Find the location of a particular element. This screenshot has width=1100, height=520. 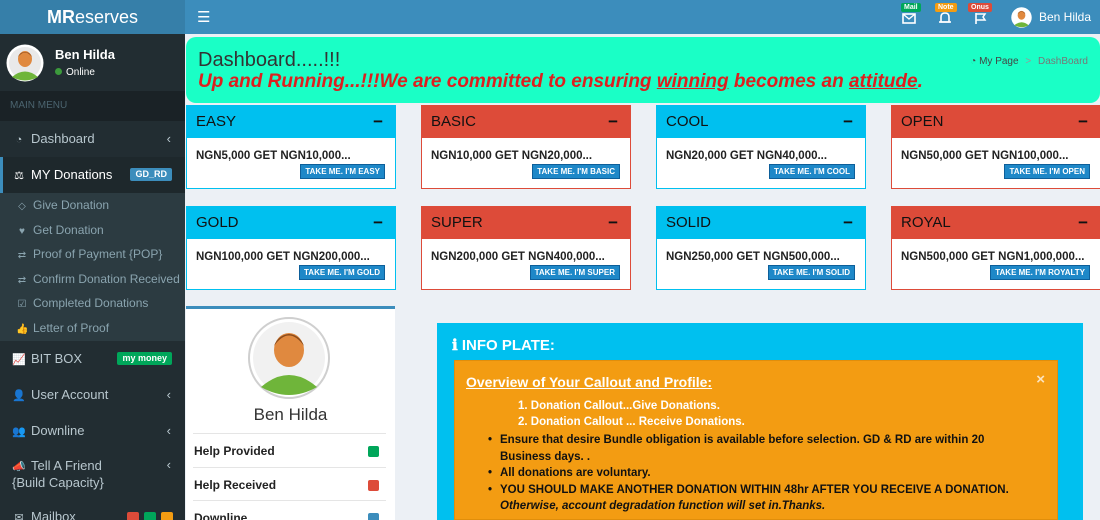

user-icon: 👤 is located at coordinates (19, 395).